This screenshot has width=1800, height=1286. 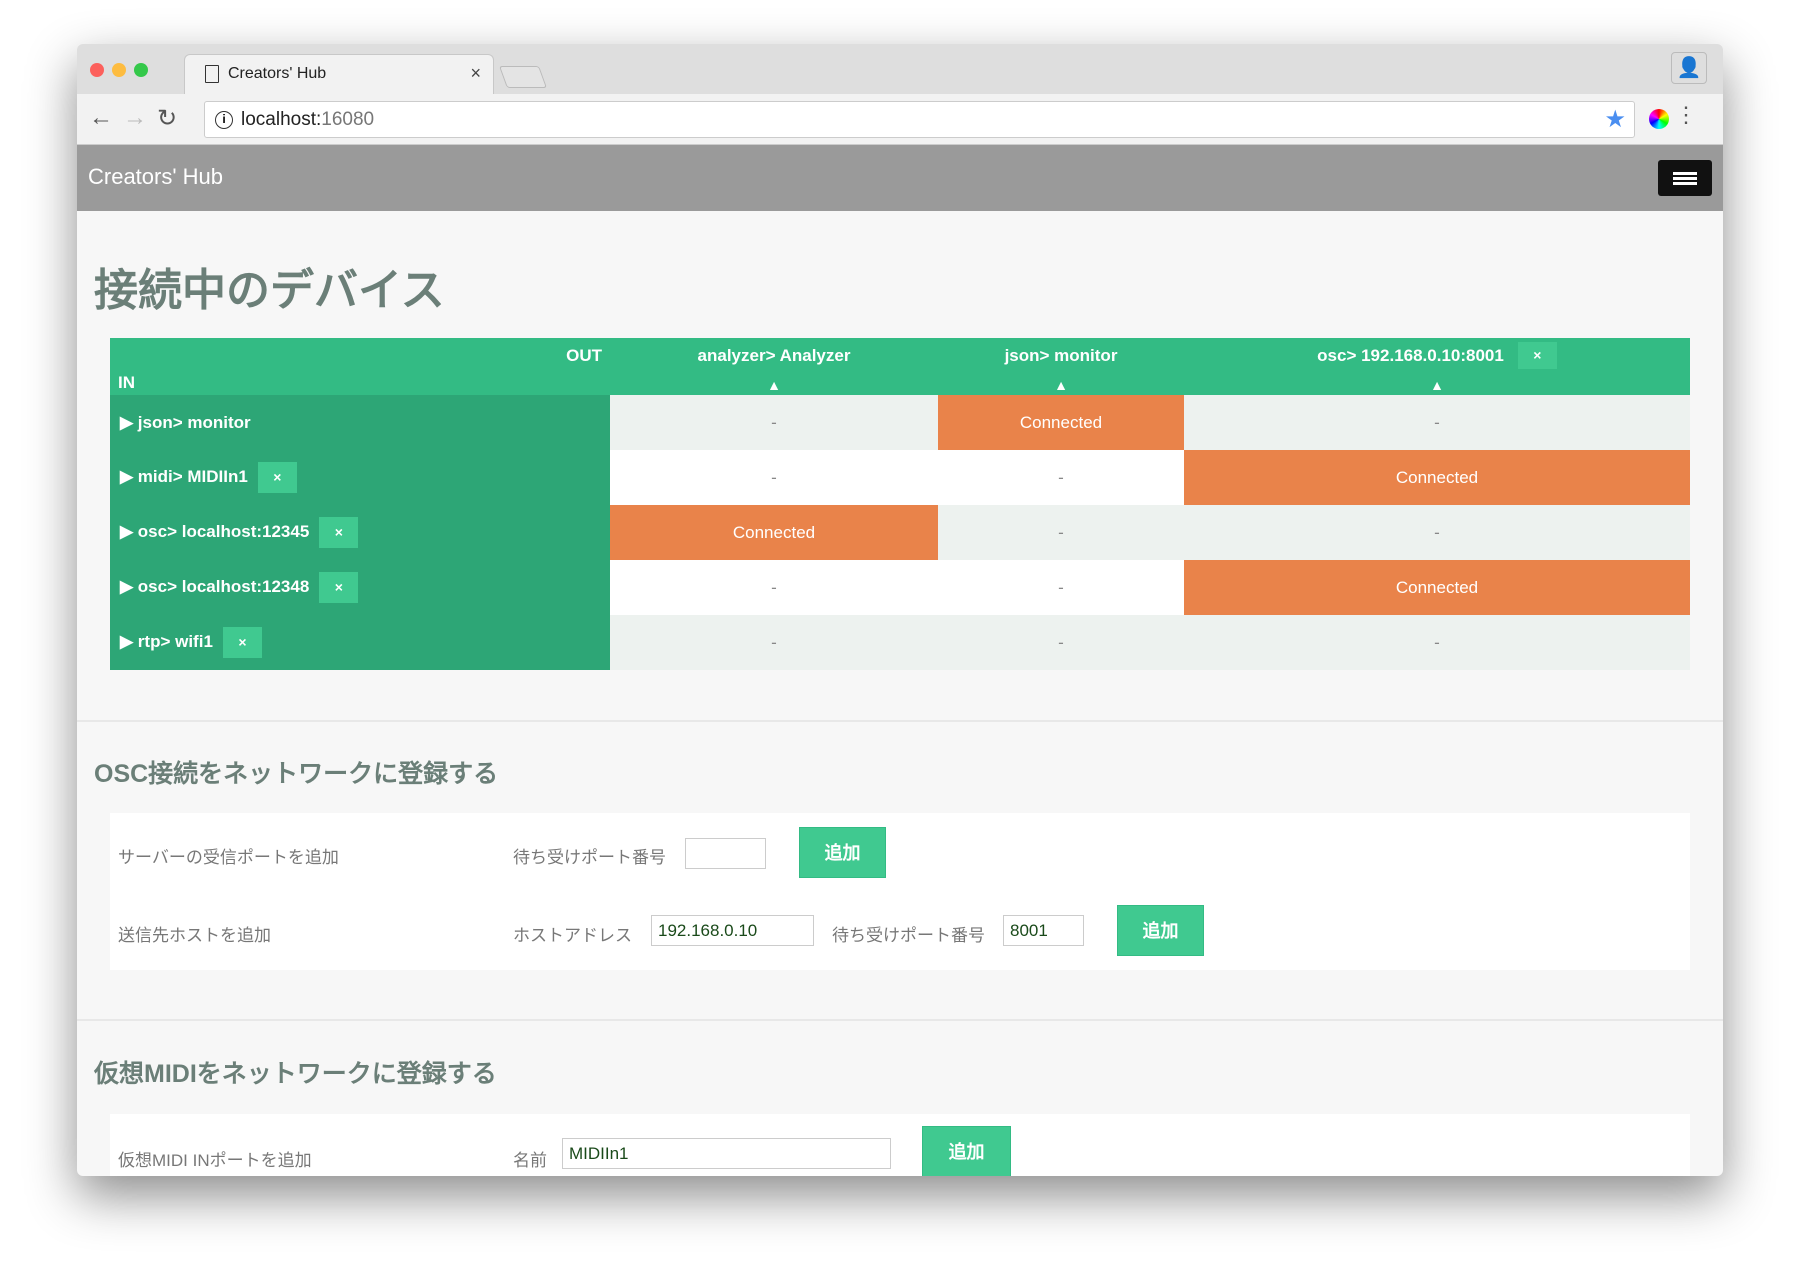 I want to click on tab-title: Creators' Hub, so click(x=277, y=73).